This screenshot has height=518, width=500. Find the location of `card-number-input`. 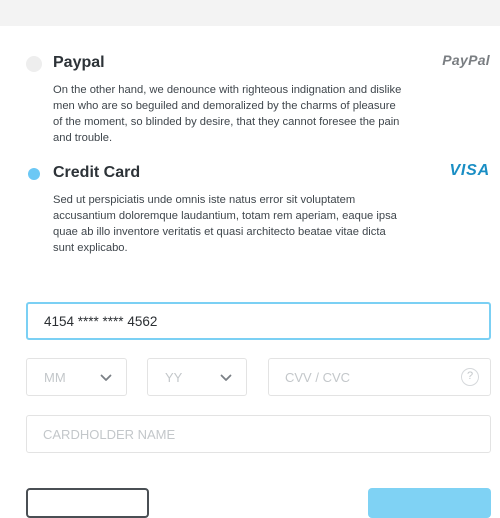

card-number-input is located at coordinates (258, 321).